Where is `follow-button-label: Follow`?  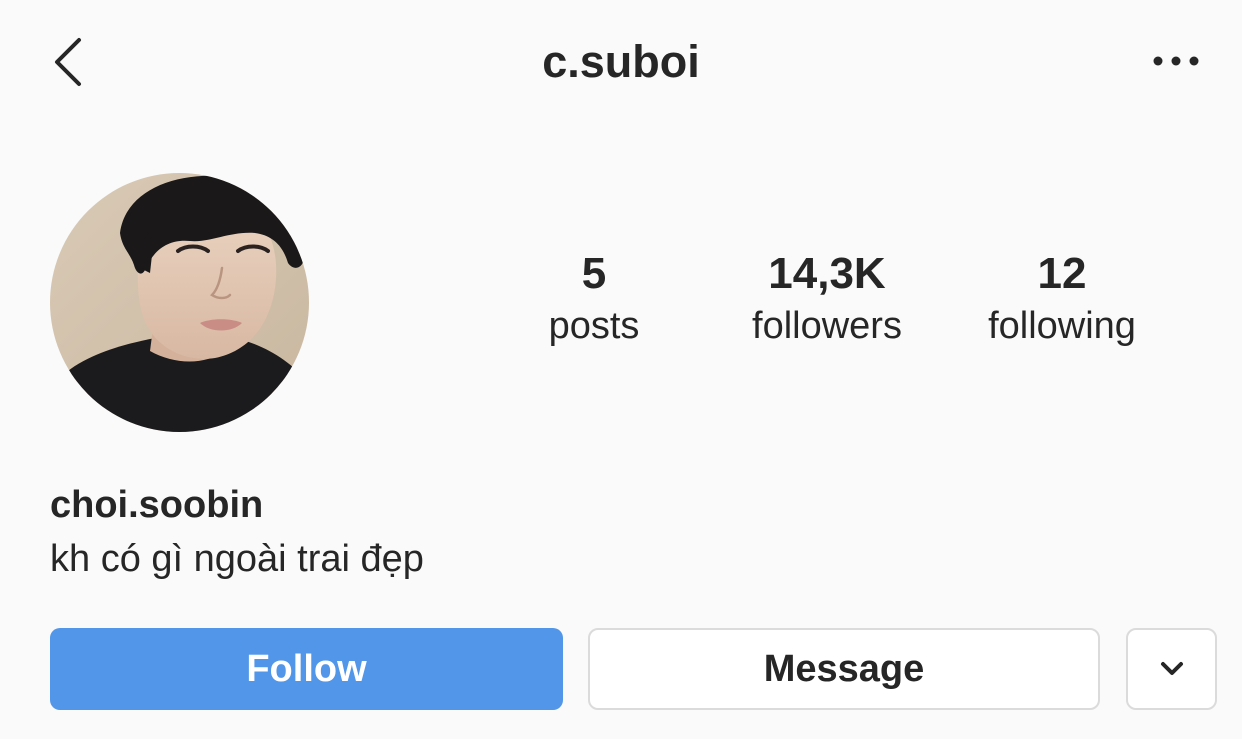 follow-button-label: Follow is located at coordinates (306, 668).